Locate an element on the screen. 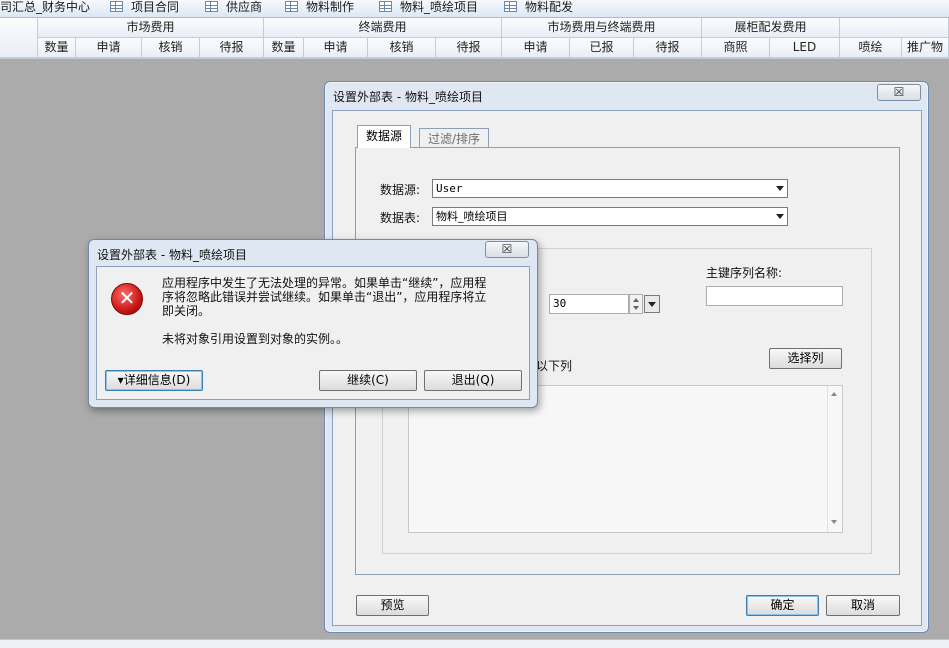  column-header: LED is located at coordinates (805, 48).